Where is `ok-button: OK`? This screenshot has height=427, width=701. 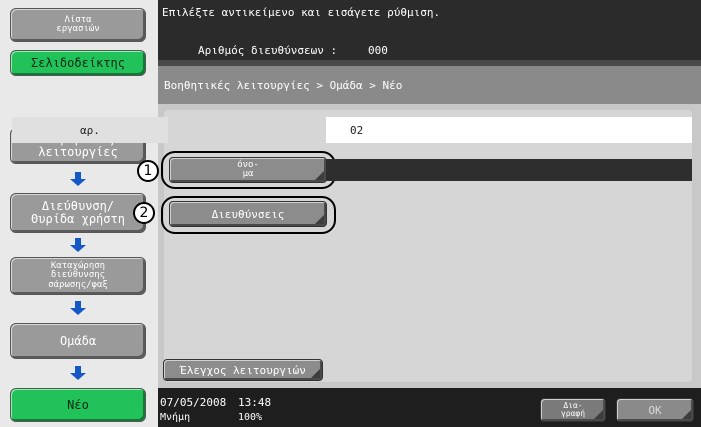
ok-button: OK is located at coordinates (655, 410).